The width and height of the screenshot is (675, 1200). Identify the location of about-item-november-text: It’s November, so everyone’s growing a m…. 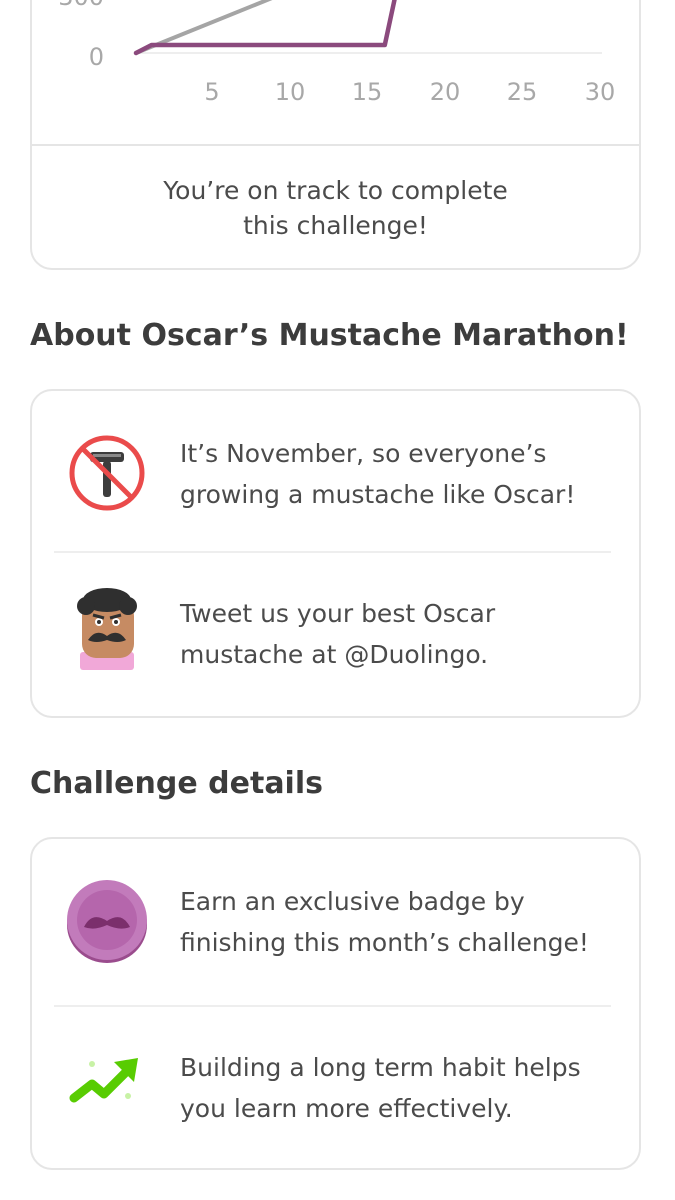
(399, 474).